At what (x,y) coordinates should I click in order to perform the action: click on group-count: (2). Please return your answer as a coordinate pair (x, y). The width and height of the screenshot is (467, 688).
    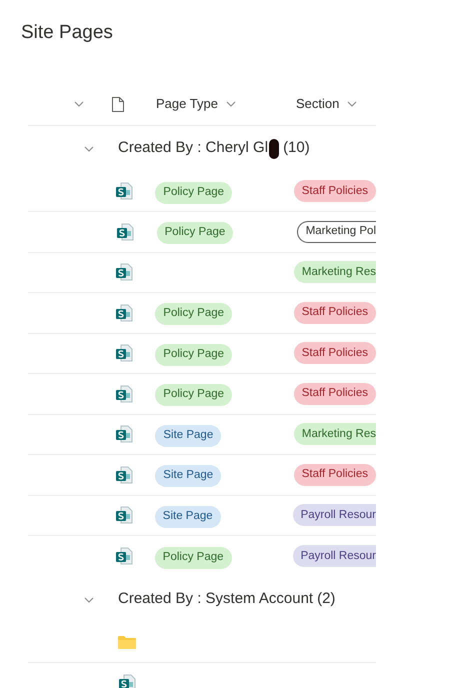
    Looking at the image, I should click on (326, 599).